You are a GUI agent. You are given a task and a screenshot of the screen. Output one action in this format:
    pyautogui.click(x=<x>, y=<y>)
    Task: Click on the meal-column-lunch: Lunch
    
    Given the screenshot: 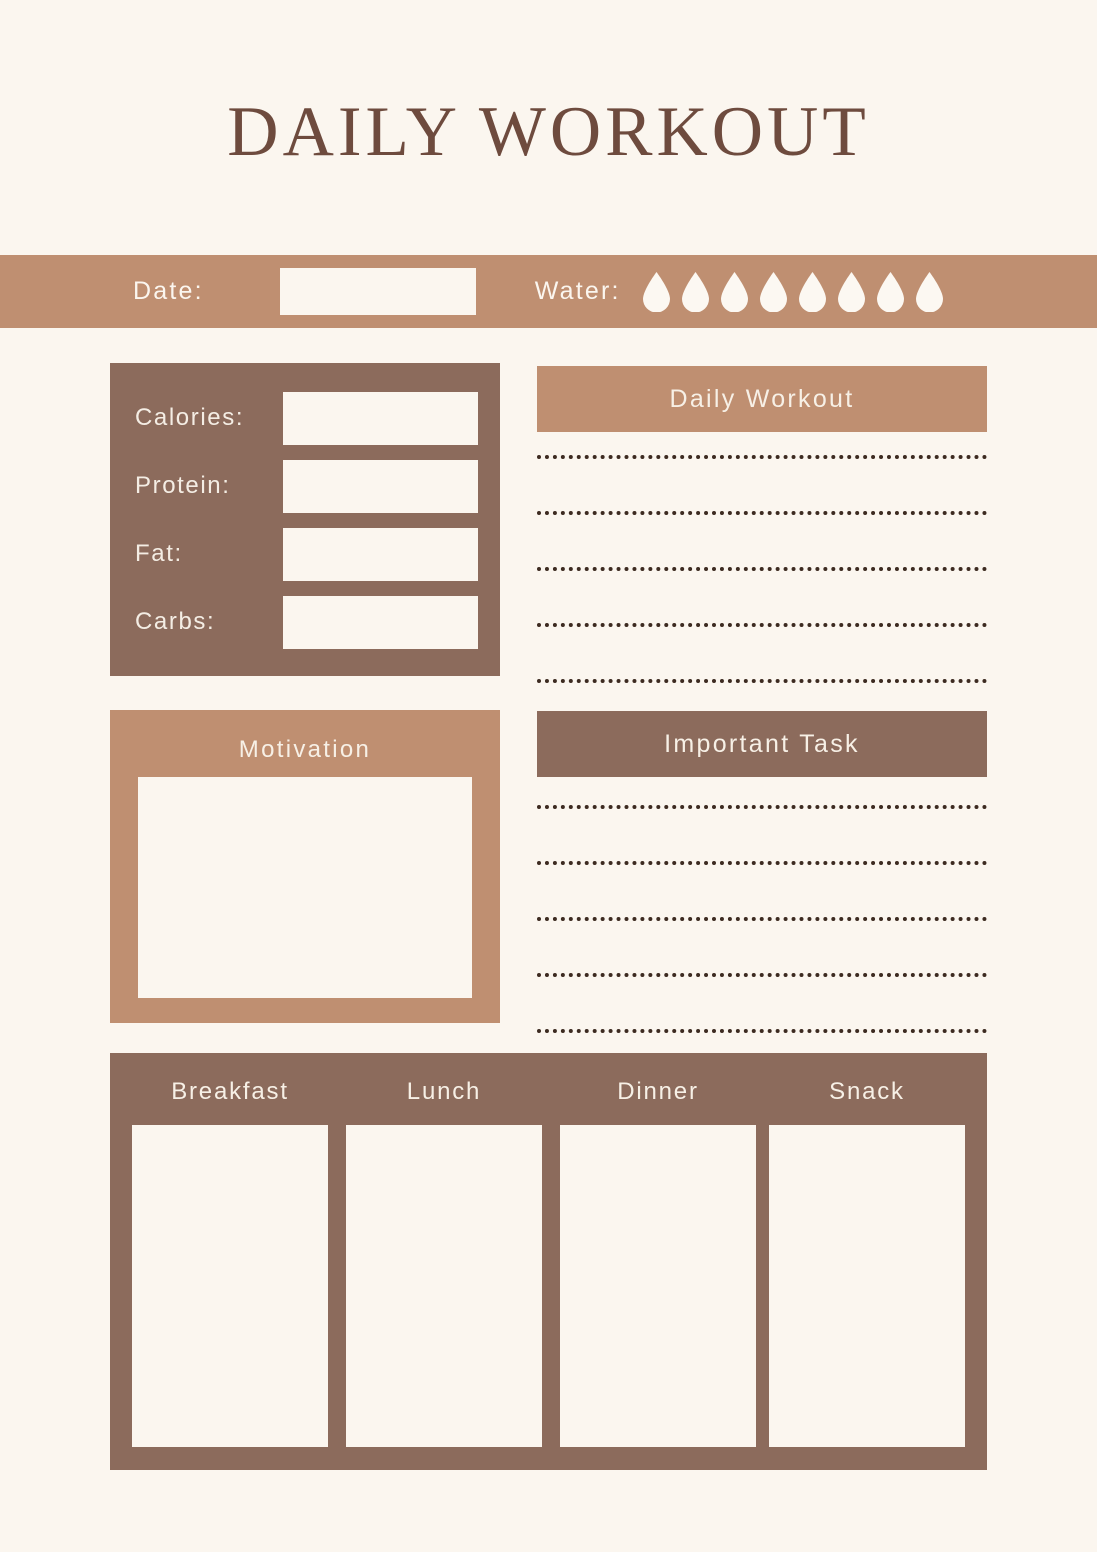 What is the action you would take?
    pyautogui.click(x=444, y=1261)
    